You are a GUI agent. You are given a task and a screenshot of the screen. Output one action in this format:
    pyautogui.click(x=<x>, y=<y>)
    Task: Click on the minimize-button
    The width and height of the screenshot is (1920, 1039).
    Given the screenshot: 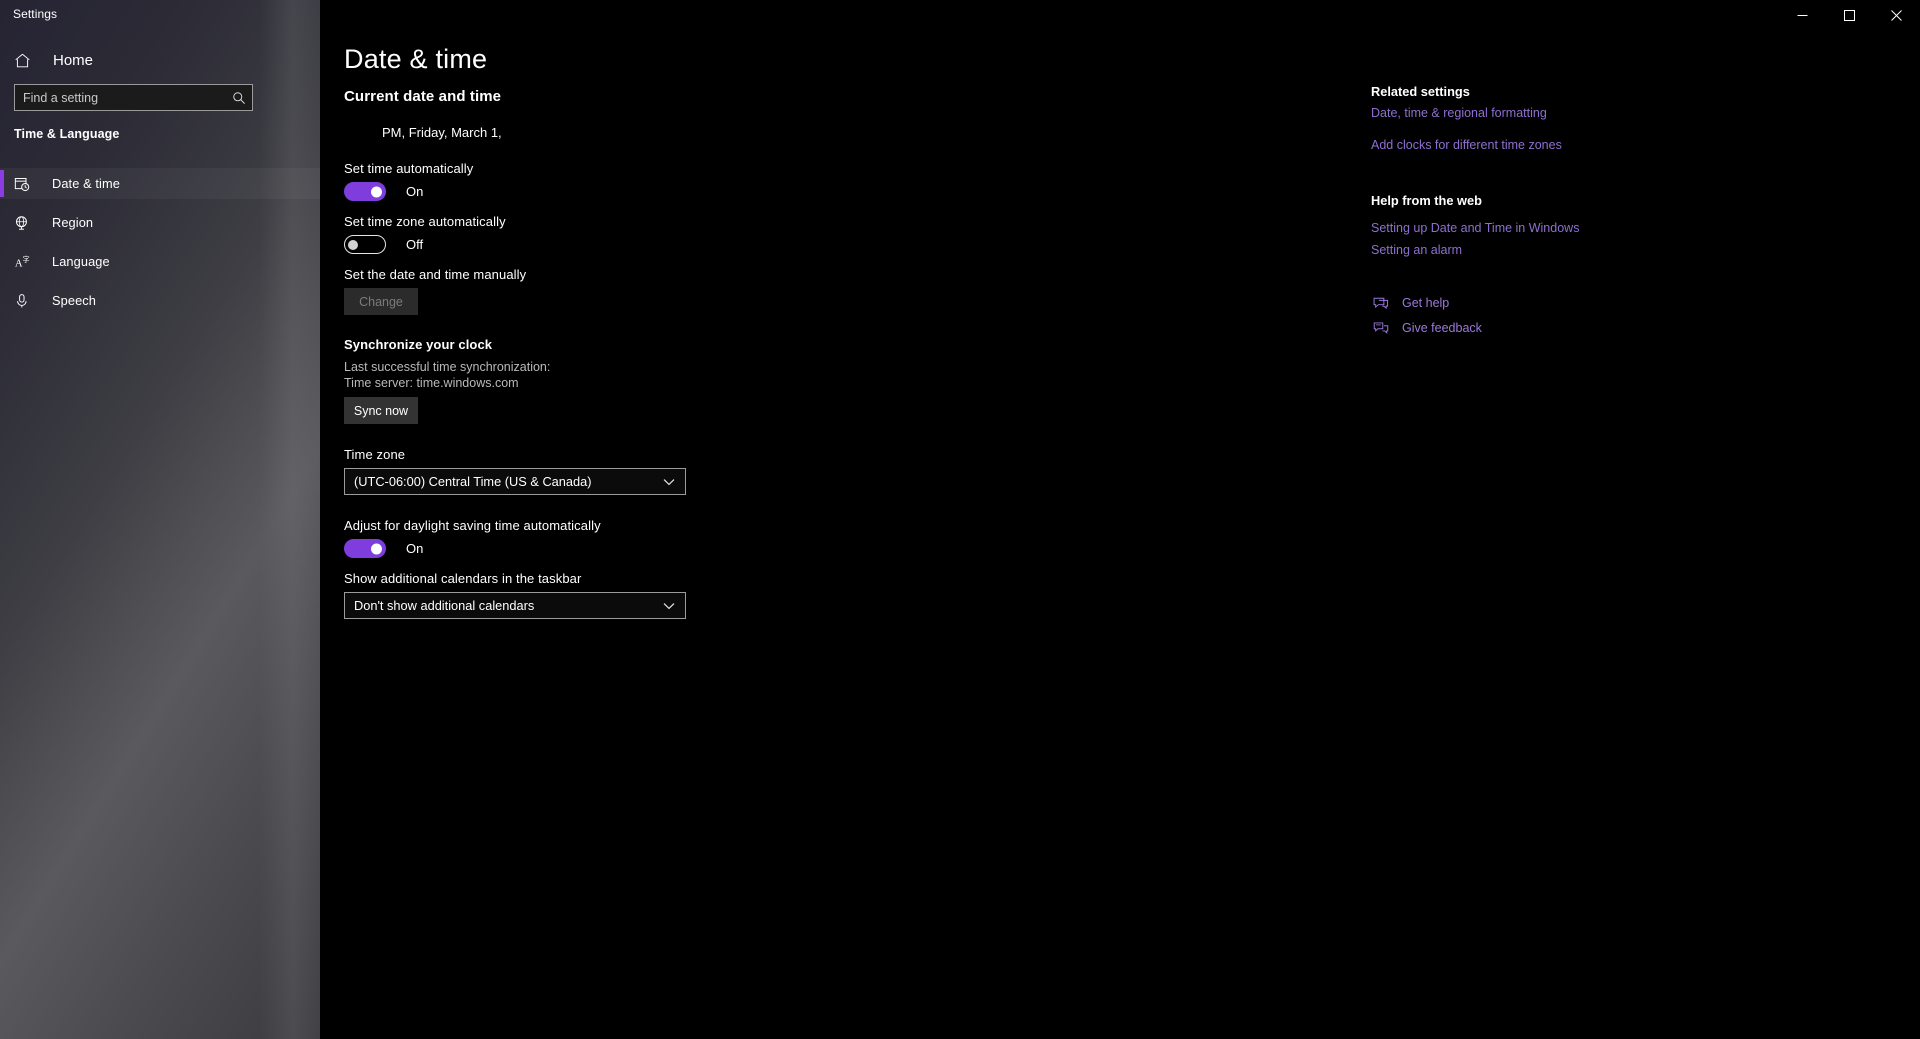 What is the action you would take?
    pyautogui.click(x=1802, y=15)
    